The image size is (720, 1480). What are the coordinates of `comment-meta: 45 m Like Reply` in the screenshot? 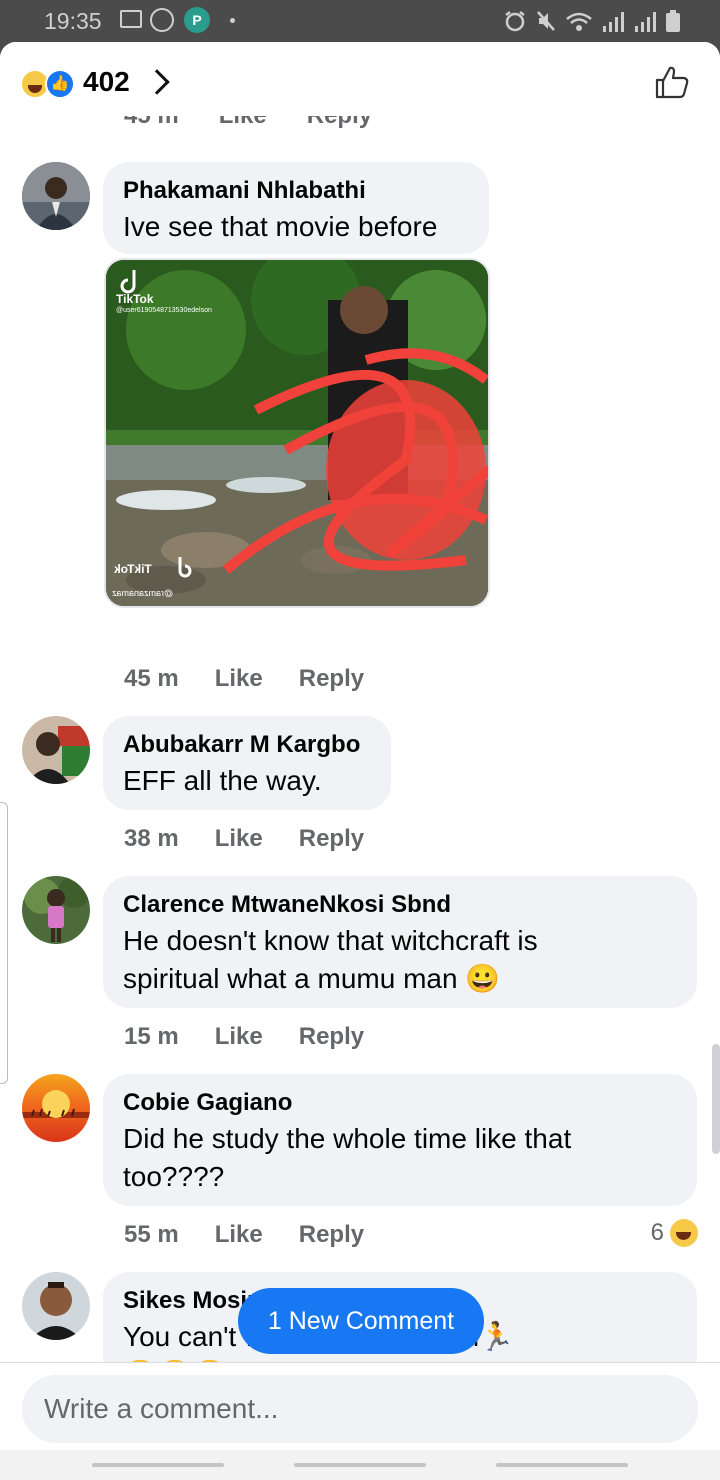 It's located at (244, 679).